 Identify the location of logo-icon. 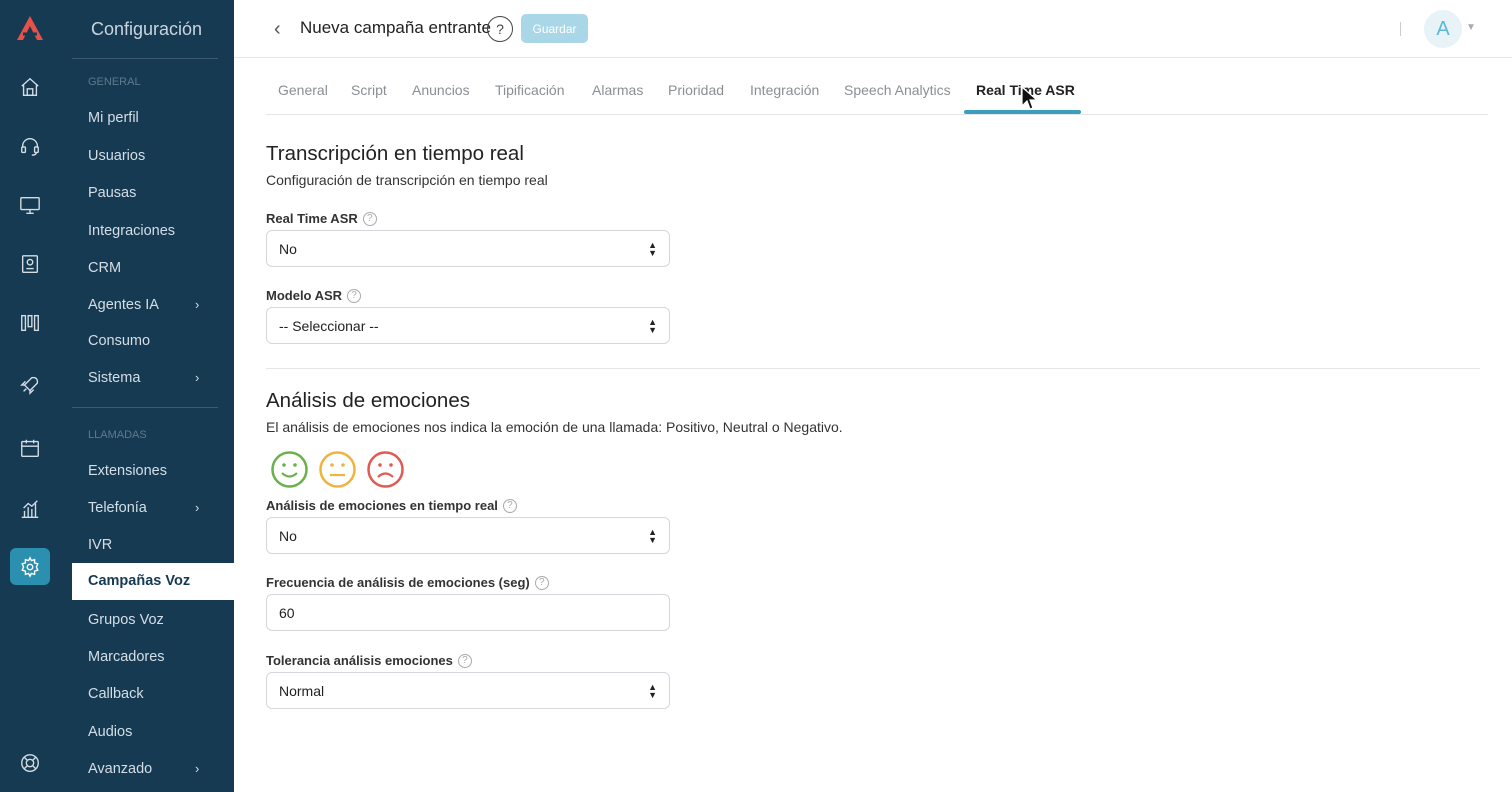
(30, 28).